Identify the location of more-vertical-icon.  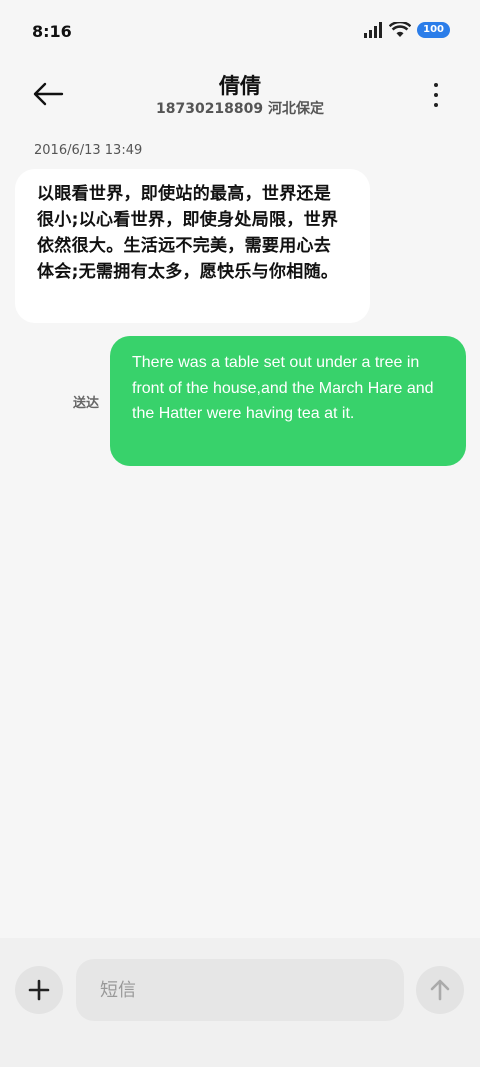
(436, 95).